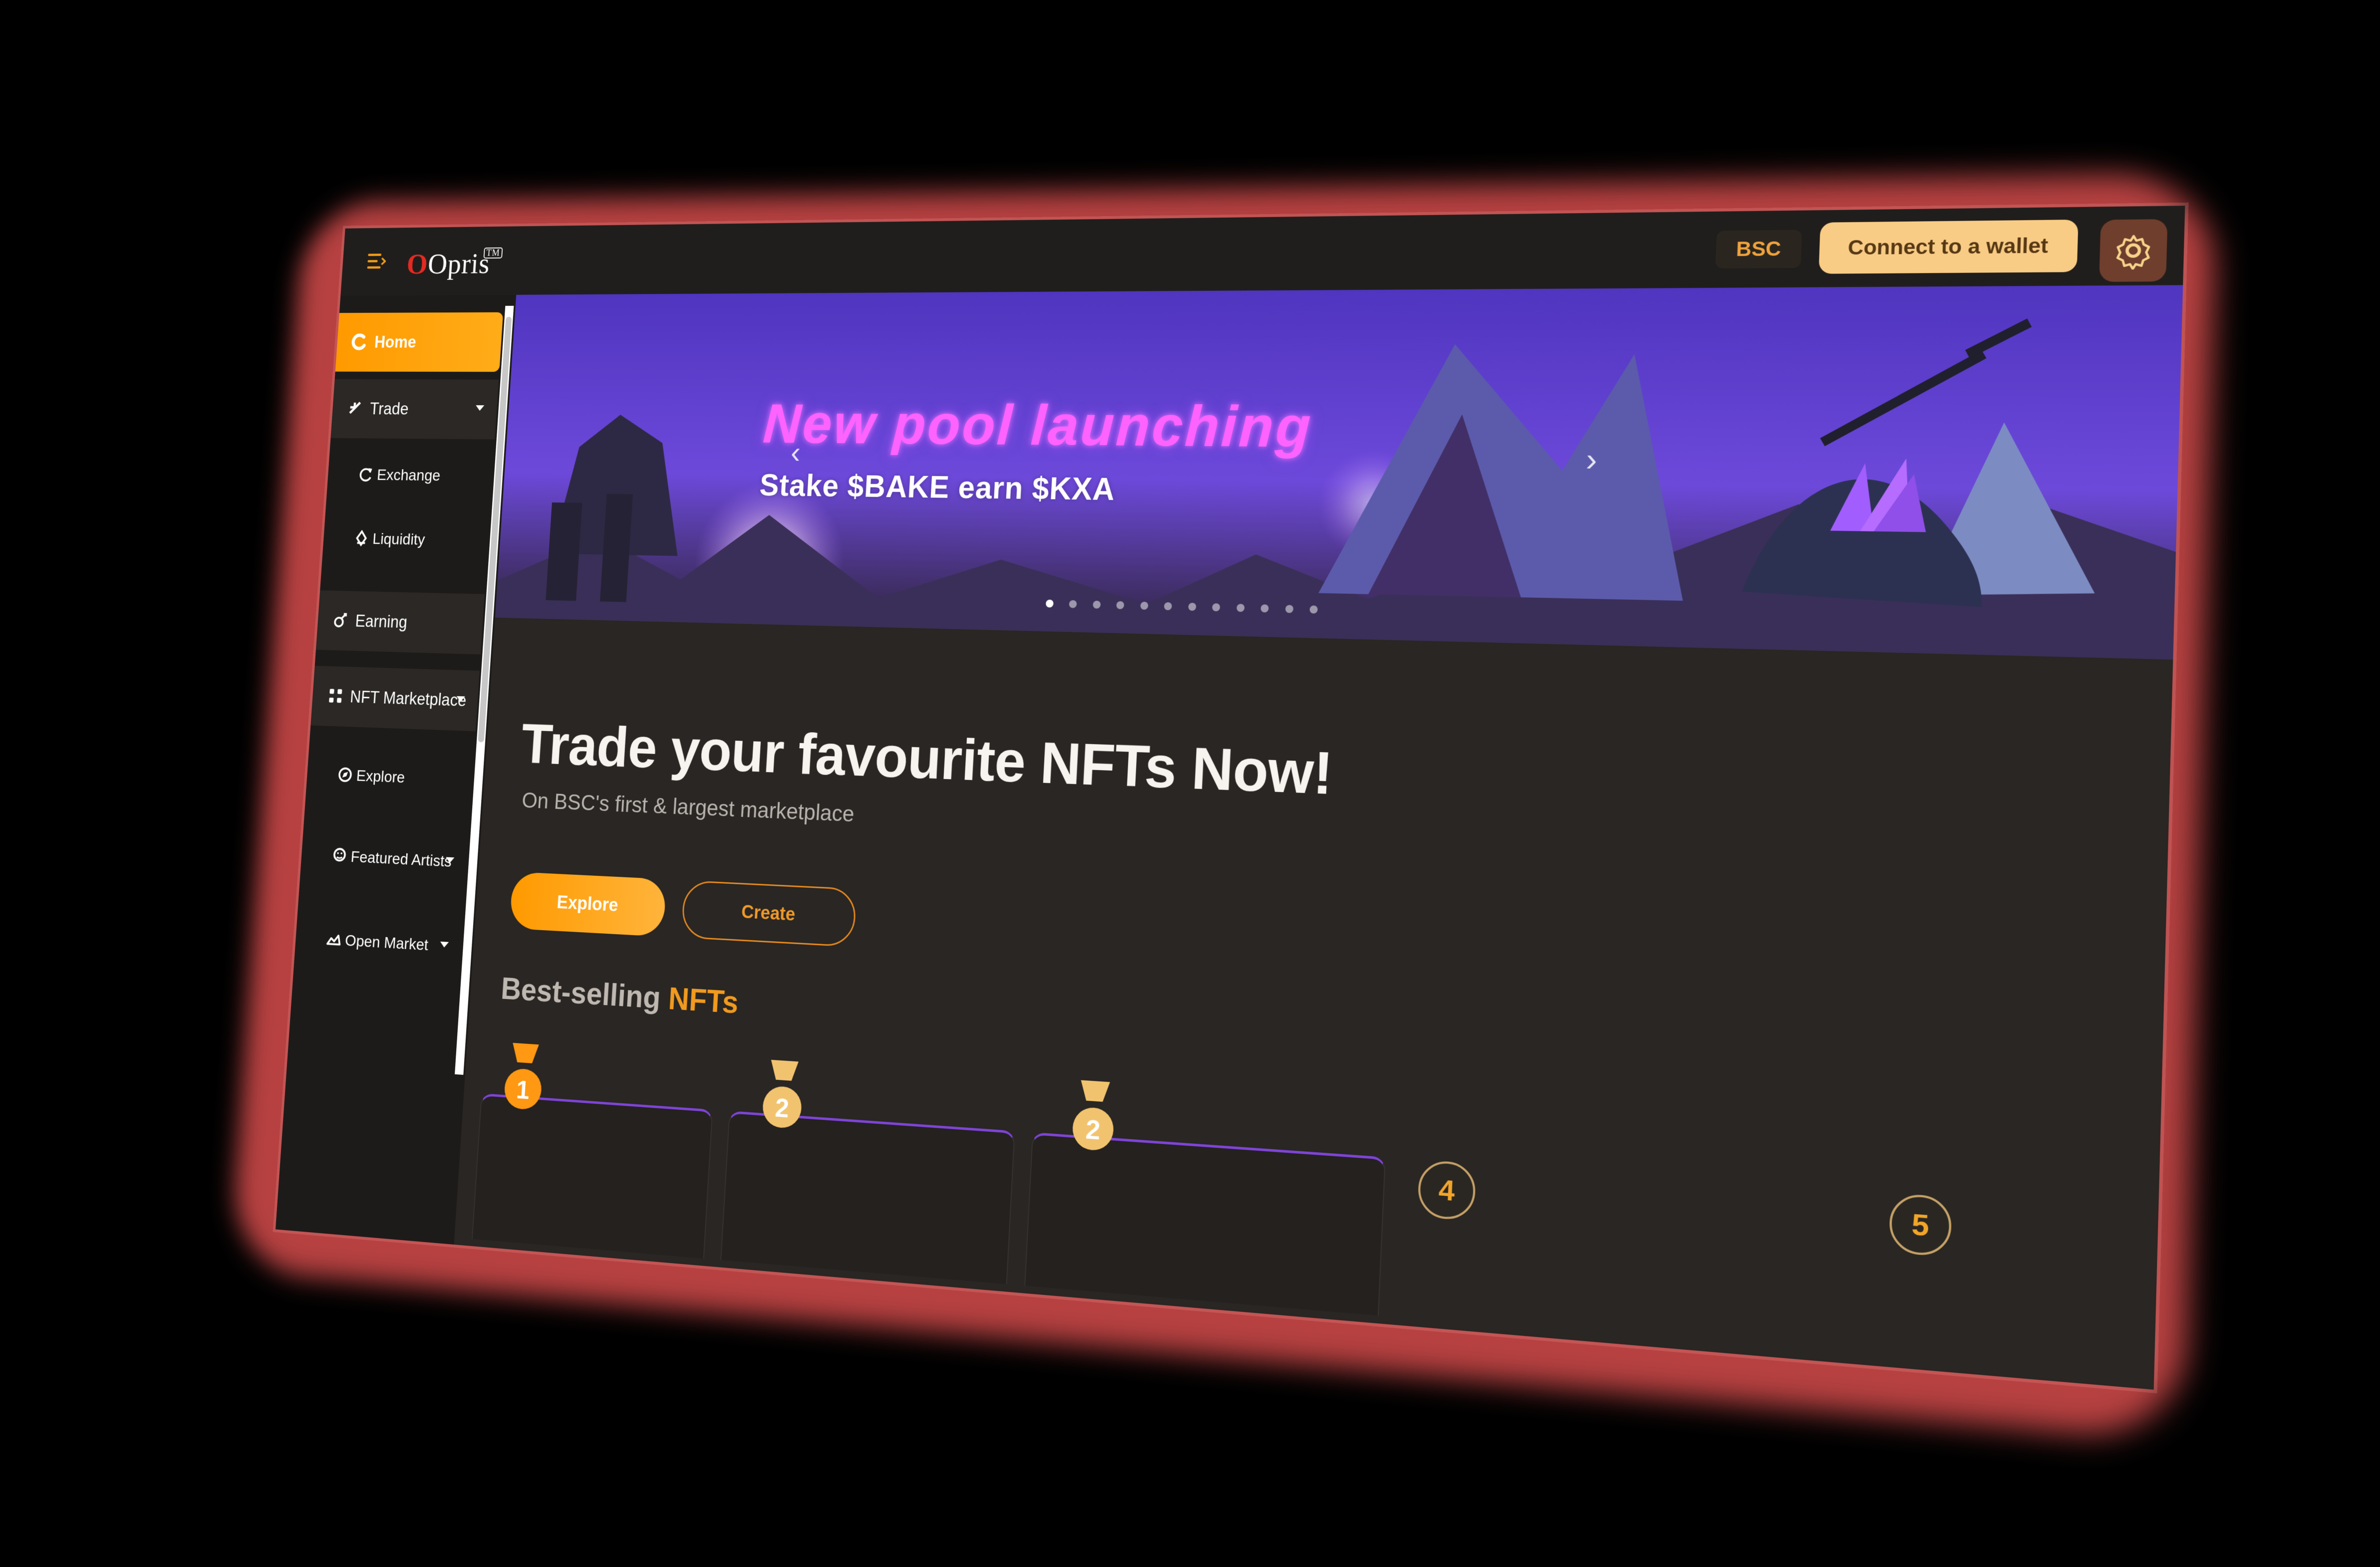 This screenshot has height=1567, width=2380. What do you see at coordinates (360, 342) in the screenshot?
I see `home-icon` at bounding box center [360, 342].